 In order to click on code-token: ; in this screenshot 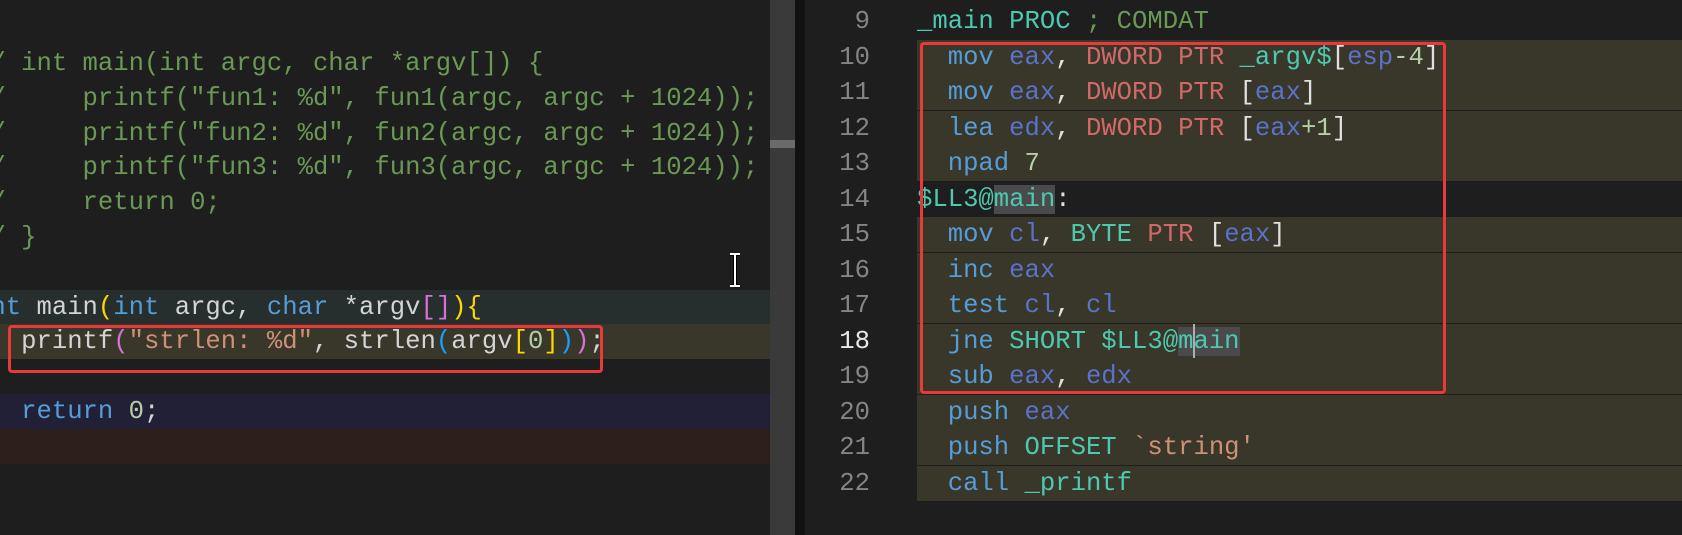, I will do `click(152, 411)`.